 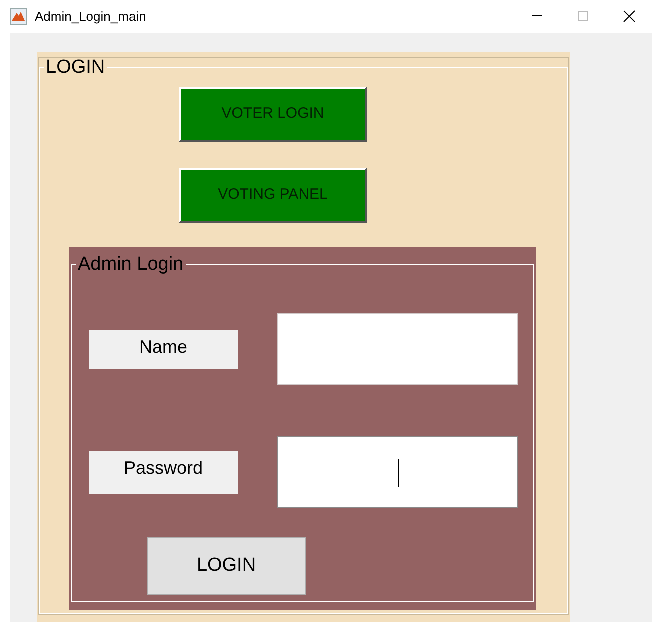 I want to click on input-field, so click(x=397, y=349).